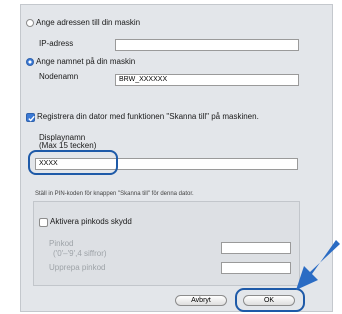  What do you see at coordinates (30, 62) in the screenshot?
I see `radio-node-name` at bounding box center [30, 62].